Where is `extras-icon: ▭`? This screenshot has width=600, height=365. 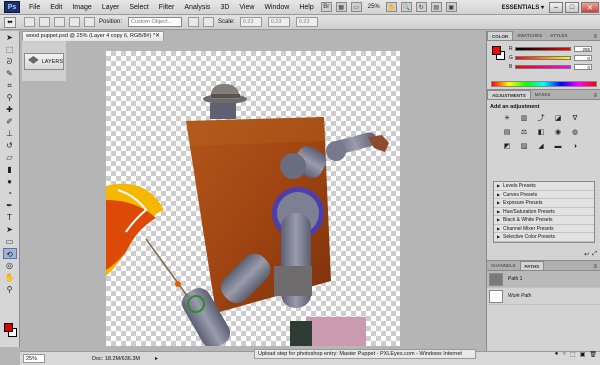 extras-icon: ▭ is located at coordinates (356, 7).